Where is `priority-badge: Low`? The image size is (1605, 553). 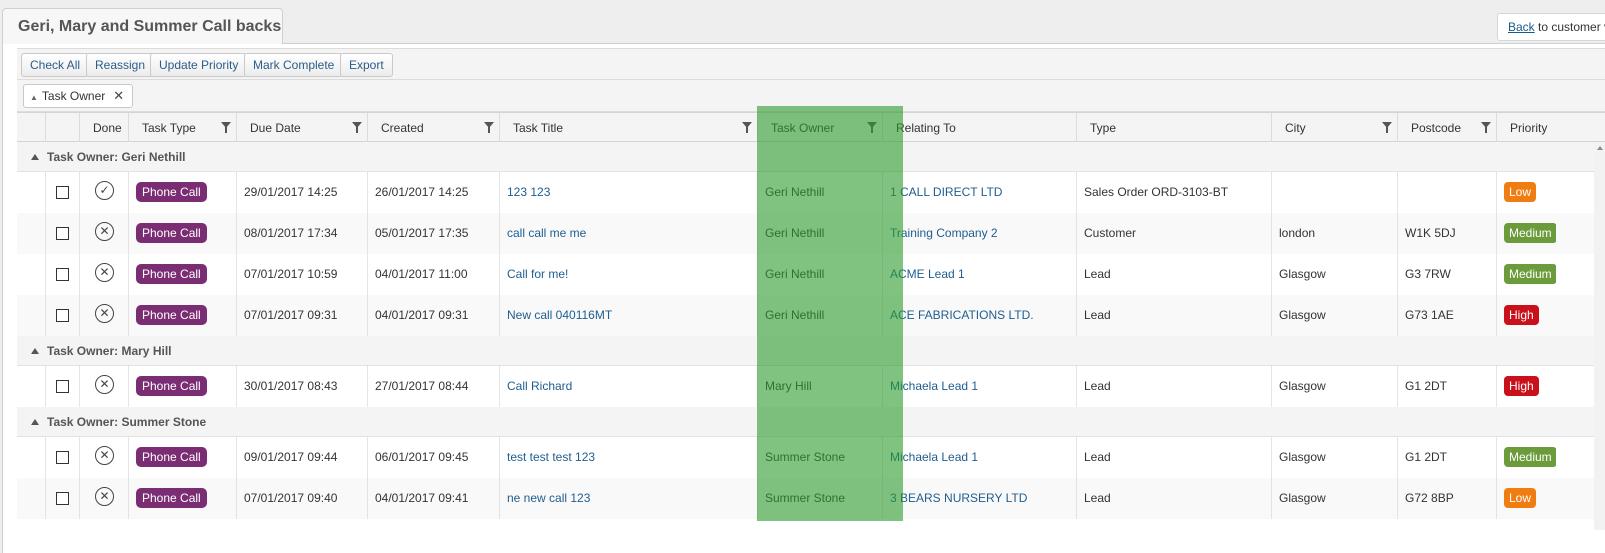
priority-badge: Low is located at coordinates (1520, 498).